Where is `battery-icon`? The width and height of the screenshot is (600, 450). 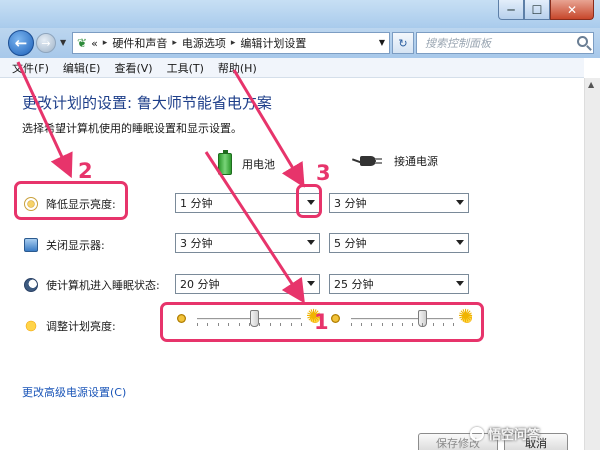 battery-icon is located at coordinates (225, 162).